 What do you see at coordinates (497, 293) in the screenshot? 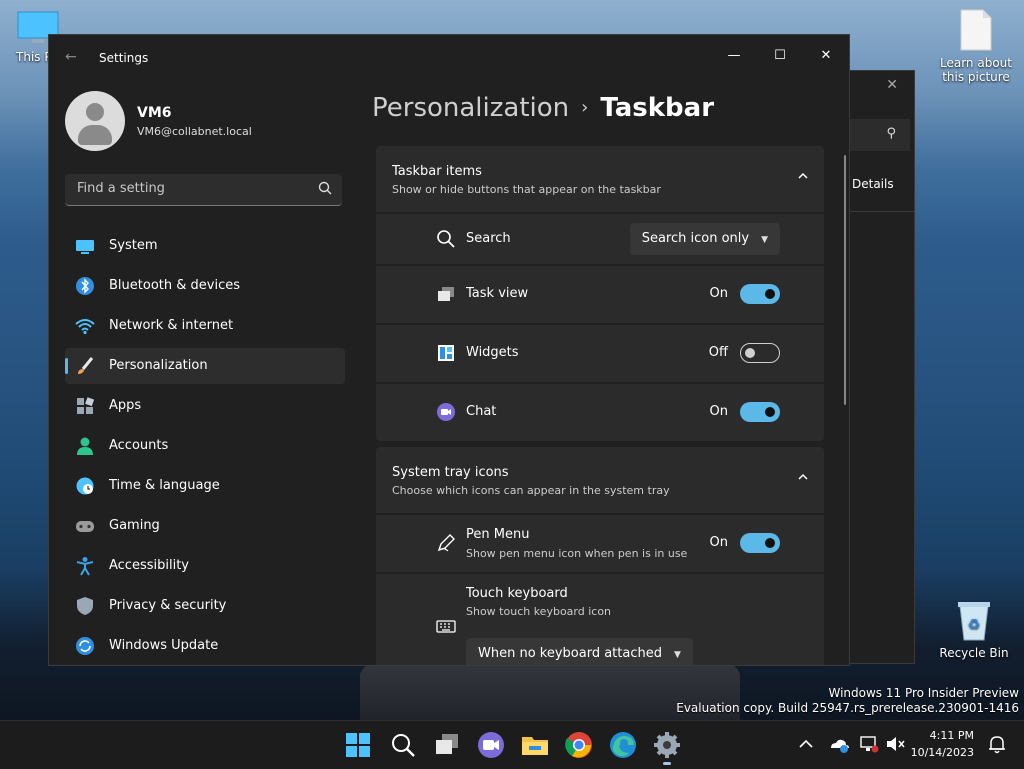
I see `row-label: Task view` at bounding box center [497, 293].